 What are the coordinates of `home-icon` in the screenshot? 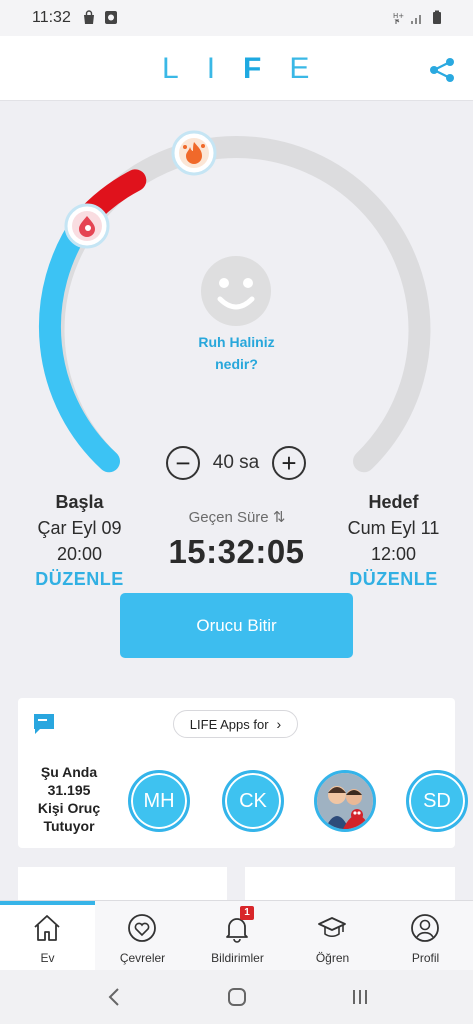 It's located at (47, 928).